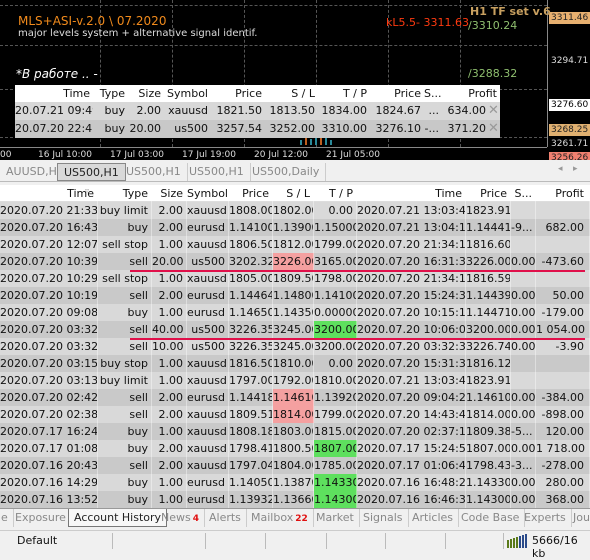  What do you see at coordinates (65, 155) in the screenshot?
I see `time-axis-label: 16 Jul 10:00` at bounding box center [65, 155].